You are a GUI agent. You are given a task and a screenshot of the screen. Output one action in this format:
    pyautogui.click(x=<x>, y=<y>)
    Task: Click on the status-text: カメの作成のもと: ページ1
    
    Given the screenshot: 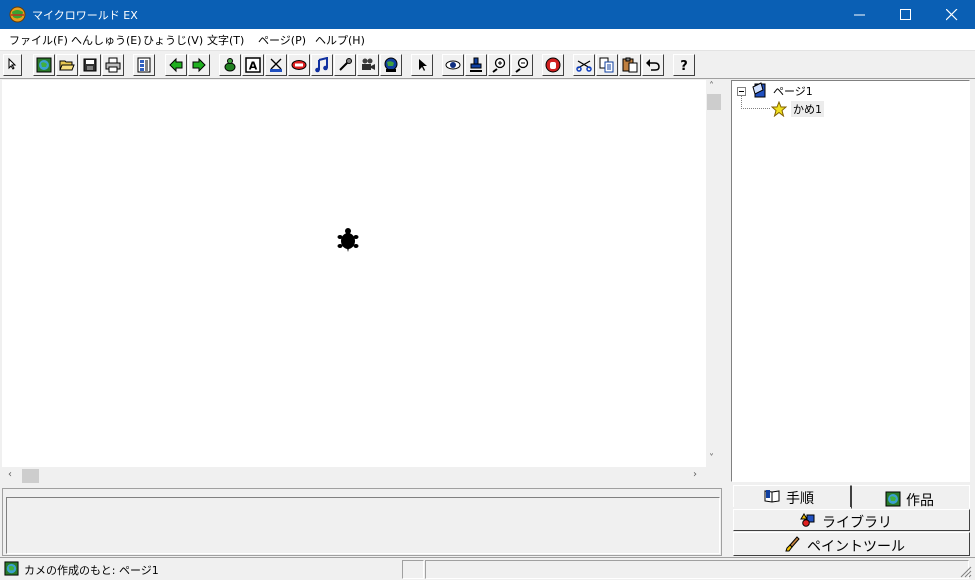 What is the action you would take?
    pyautogui.click(x=91, y=570)
    